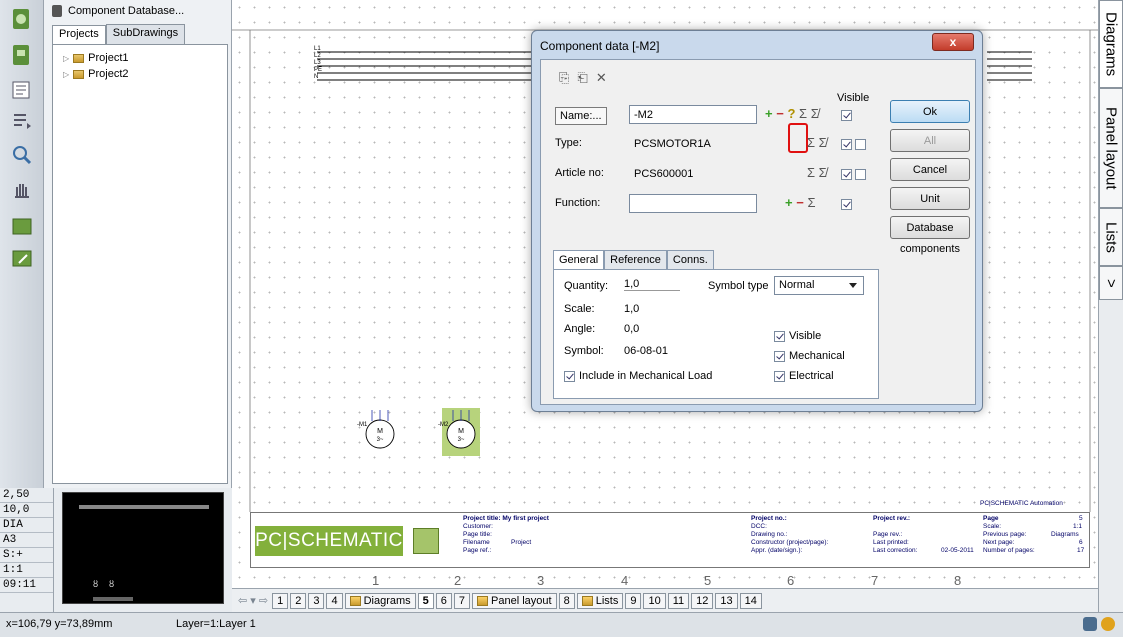 This screenshot has width=1123, height=637. I want to click on close-button: x, so click(953, 42).